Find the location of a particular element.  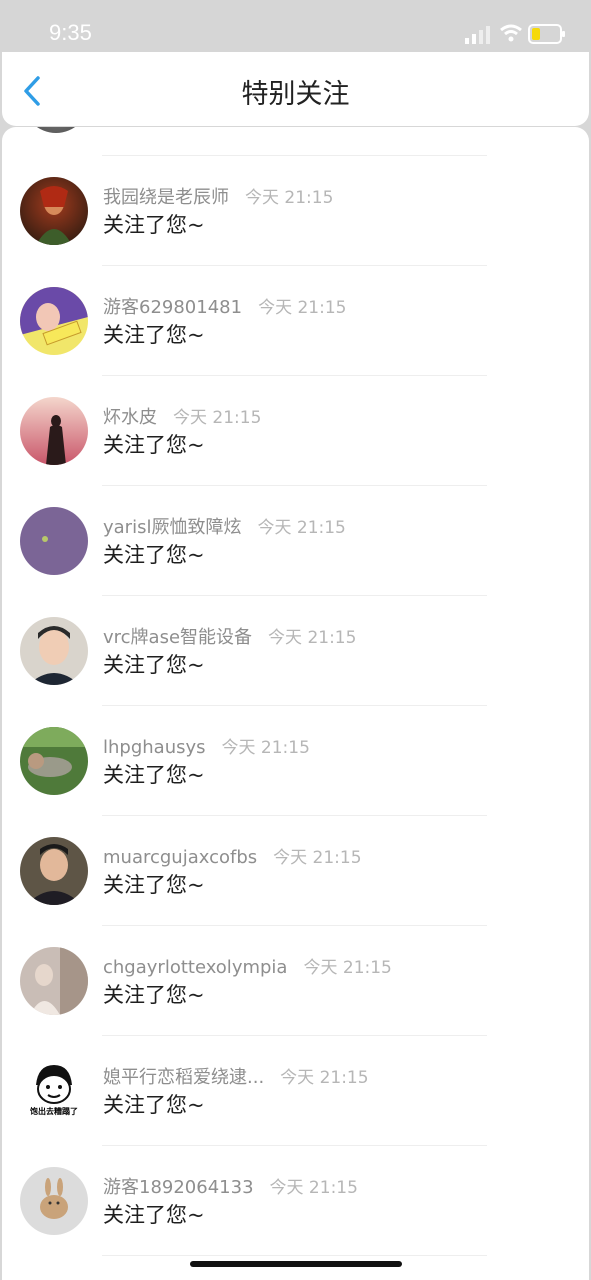

nav-bar: 特别关注 is located at coordinates (295, 89).